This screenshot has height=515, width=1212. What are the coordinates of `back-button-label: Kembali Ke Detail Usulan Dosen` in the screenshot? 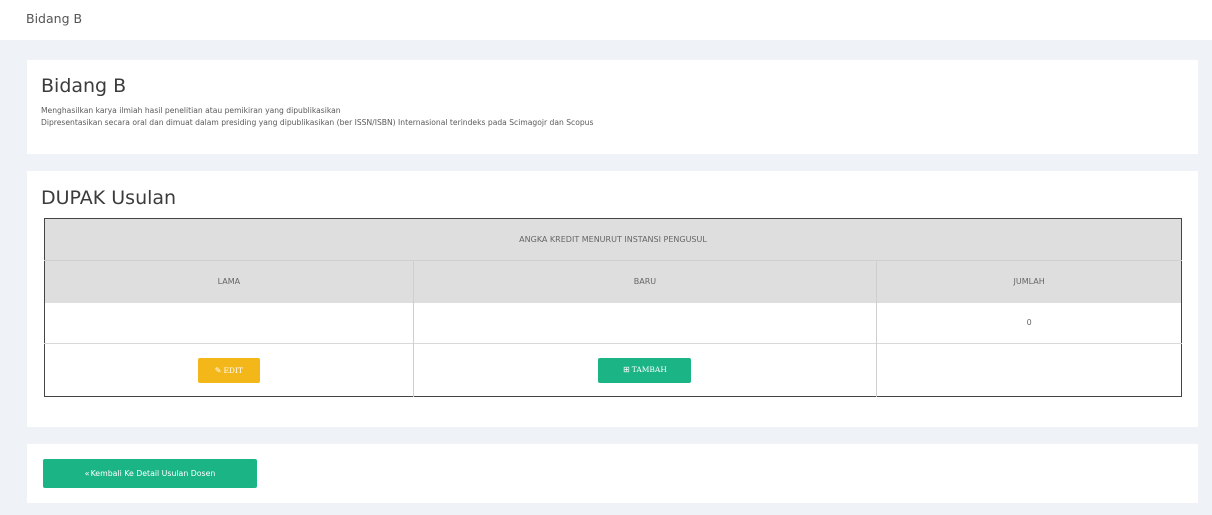 It's located at (153, 473).